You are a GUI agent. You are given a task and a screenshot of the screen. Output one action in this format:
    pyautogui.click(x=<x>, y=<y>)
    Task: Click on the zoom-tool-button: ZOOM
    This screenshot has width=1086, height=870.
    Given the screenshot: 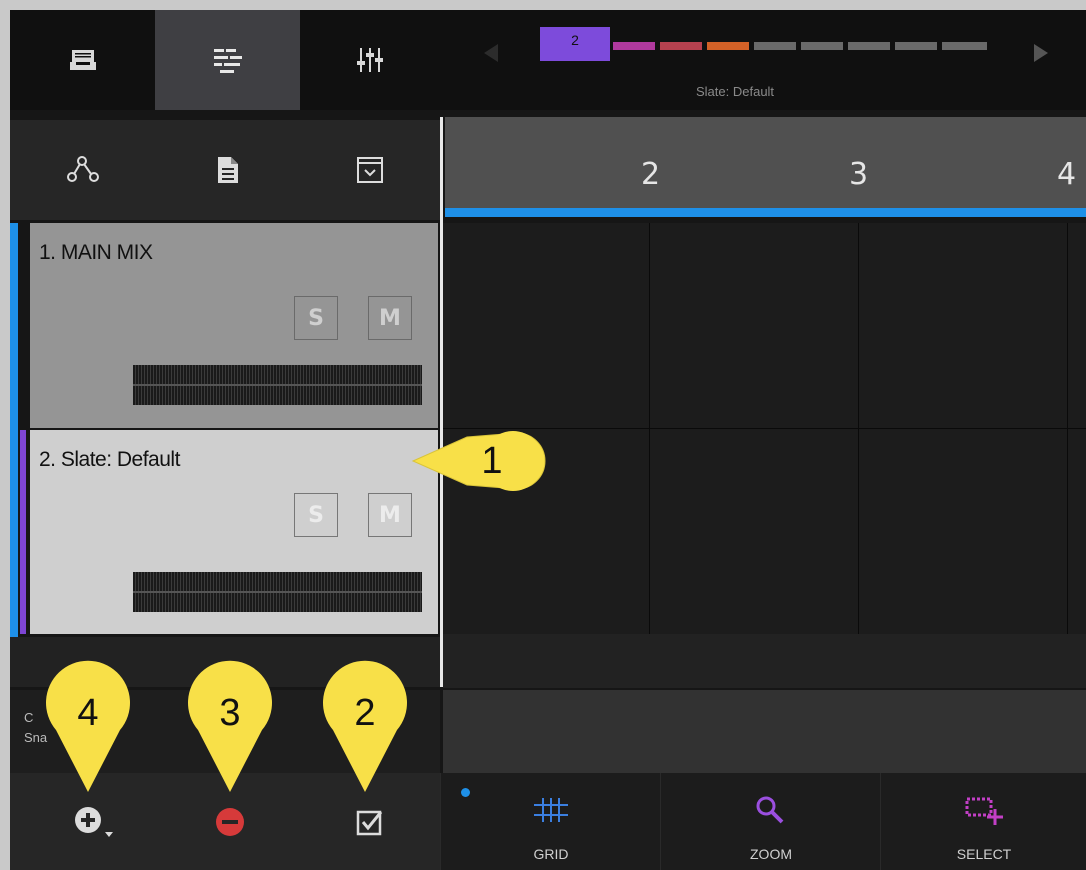 What is the action you would take?
    pyautogui.click(x=770, y=821)
    